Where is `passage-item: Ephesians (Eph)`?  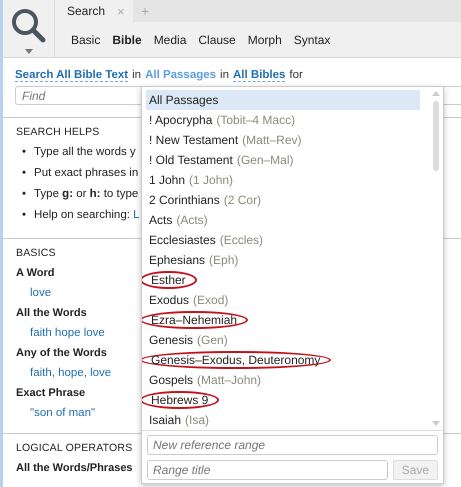 passage-item: Ephesians (Eph) is located at coordinates (283, 260).